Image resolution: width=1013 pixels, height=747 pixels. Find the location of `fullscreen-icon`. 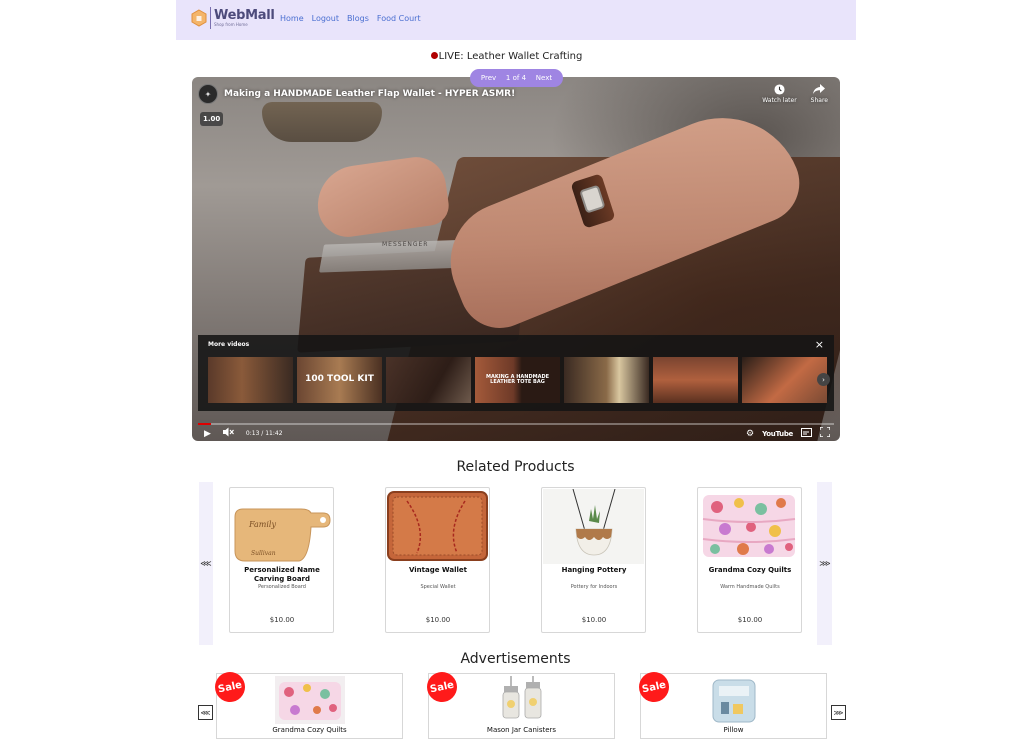

fullscreen-icon is located at coordinates (825, 433).